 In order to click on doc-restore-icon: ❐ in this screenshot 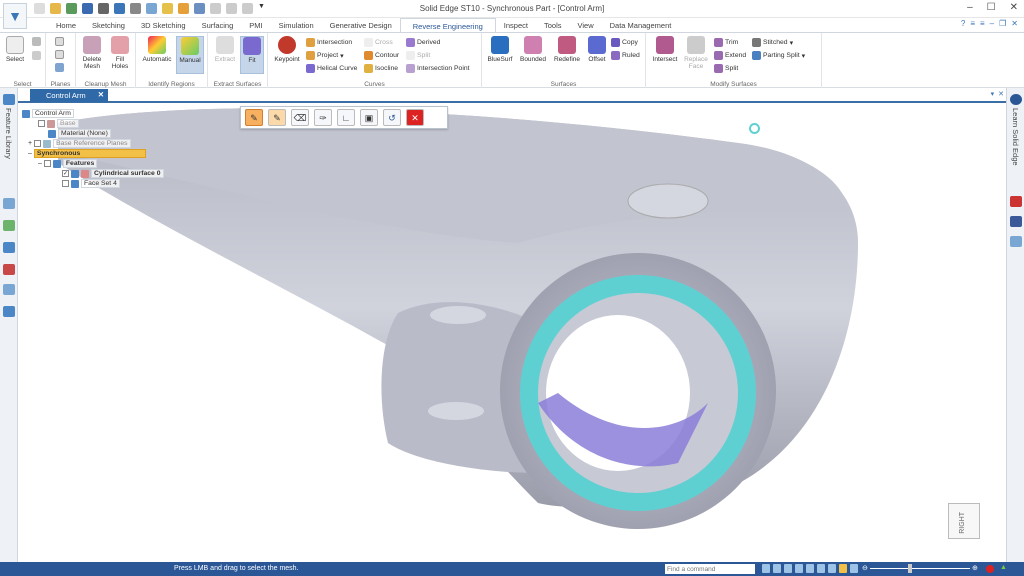, I will do `click(1002, 23)`.